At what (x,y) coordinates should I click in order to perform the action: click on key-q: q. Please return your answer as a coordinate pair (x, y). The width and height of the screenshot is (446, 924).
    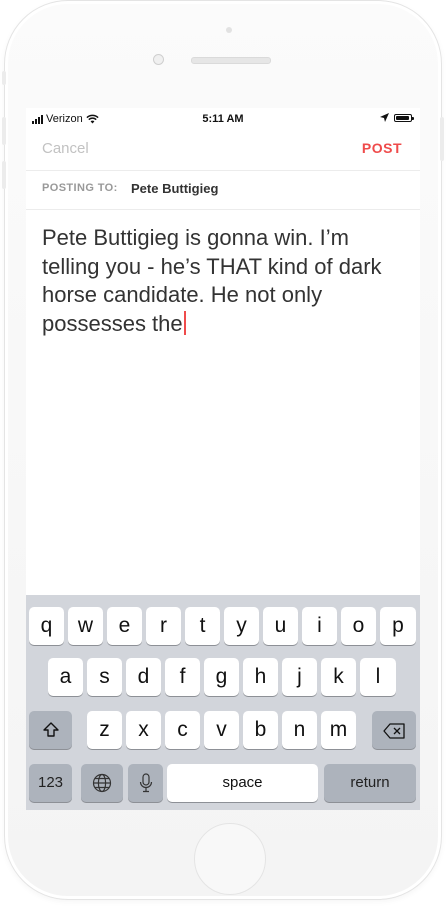
    Looking at the image, I should click on (46, 626).